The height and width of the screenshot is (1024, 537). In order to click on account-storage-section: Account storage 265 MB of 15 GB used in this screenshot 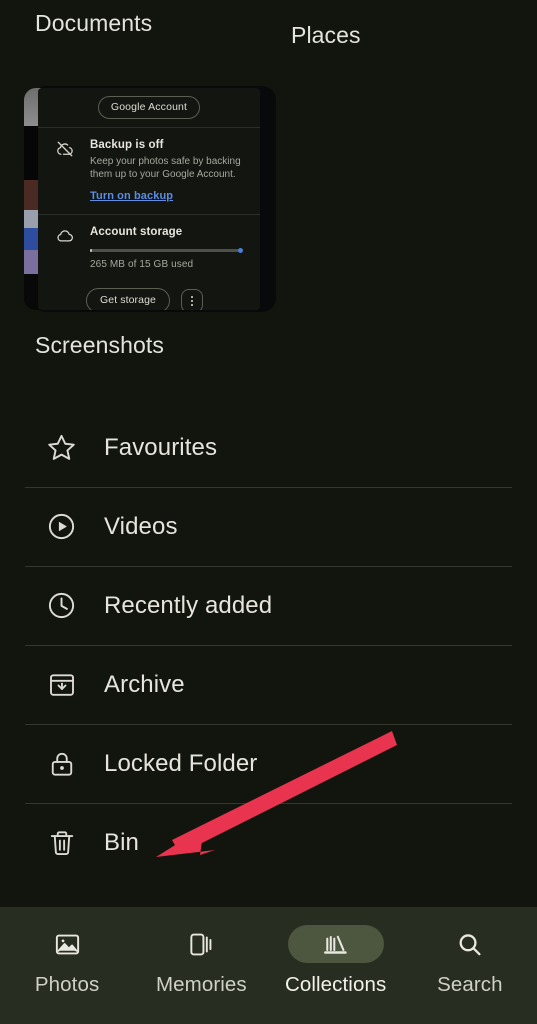, I will do `click(149, 247)`.